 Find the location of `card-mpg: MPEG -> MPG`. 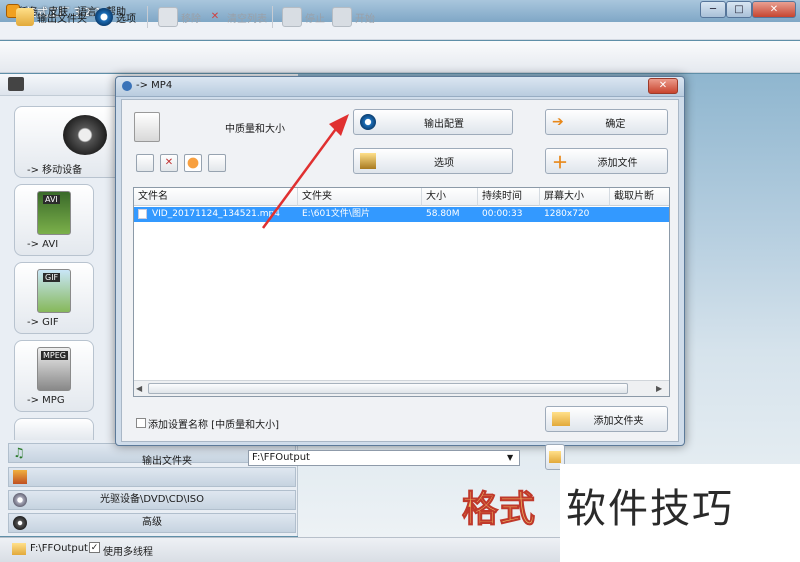

card-mpg: MPEG -> MPG is located at coordinates (54, 376).